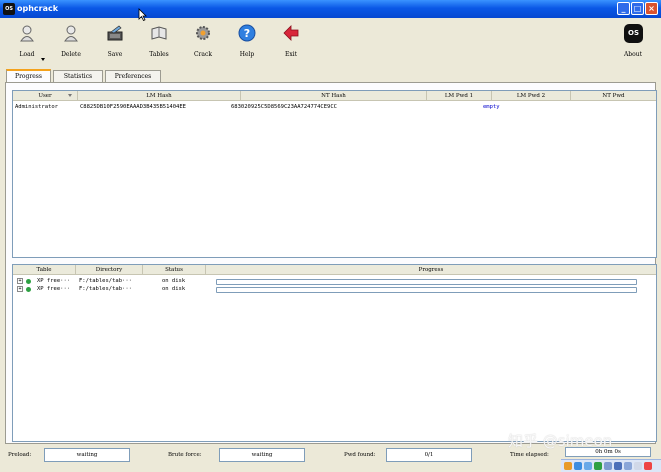 The width and height of the screenshot is (661, 472). I want to click on minimize-button: _, so click(623, 8).